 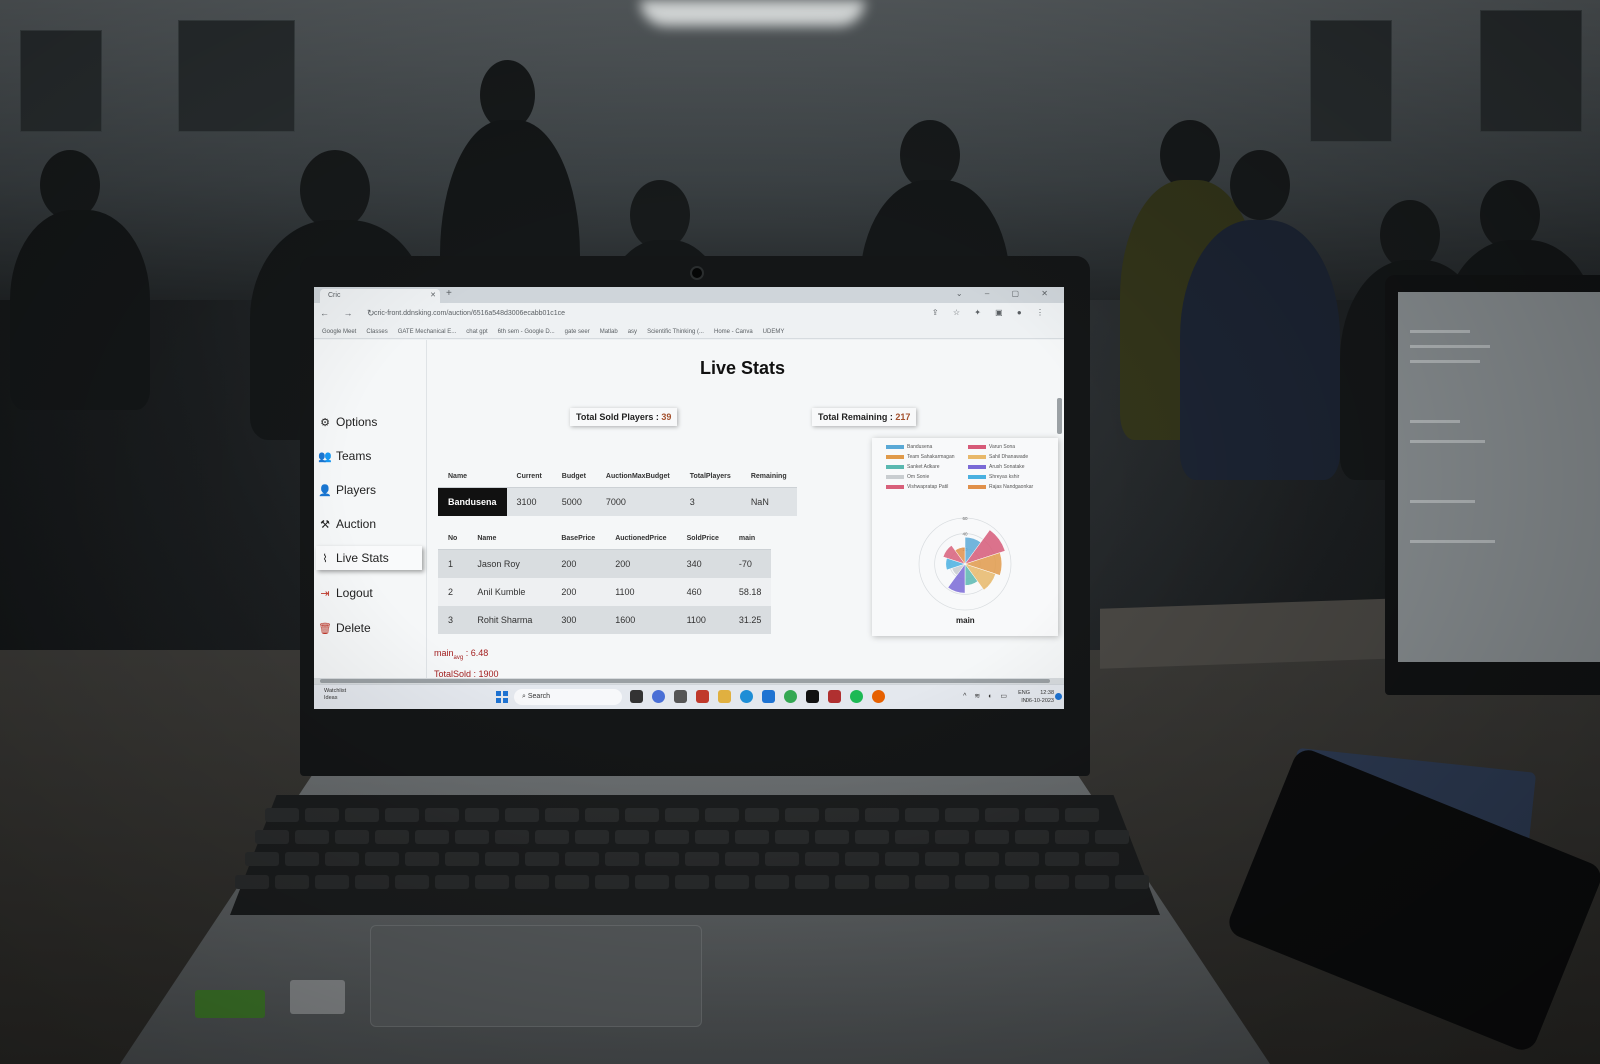 What do you see at coordinates (1440, 331) in the screenshot?
I see `code-line` at bounding box center [1440, 331].